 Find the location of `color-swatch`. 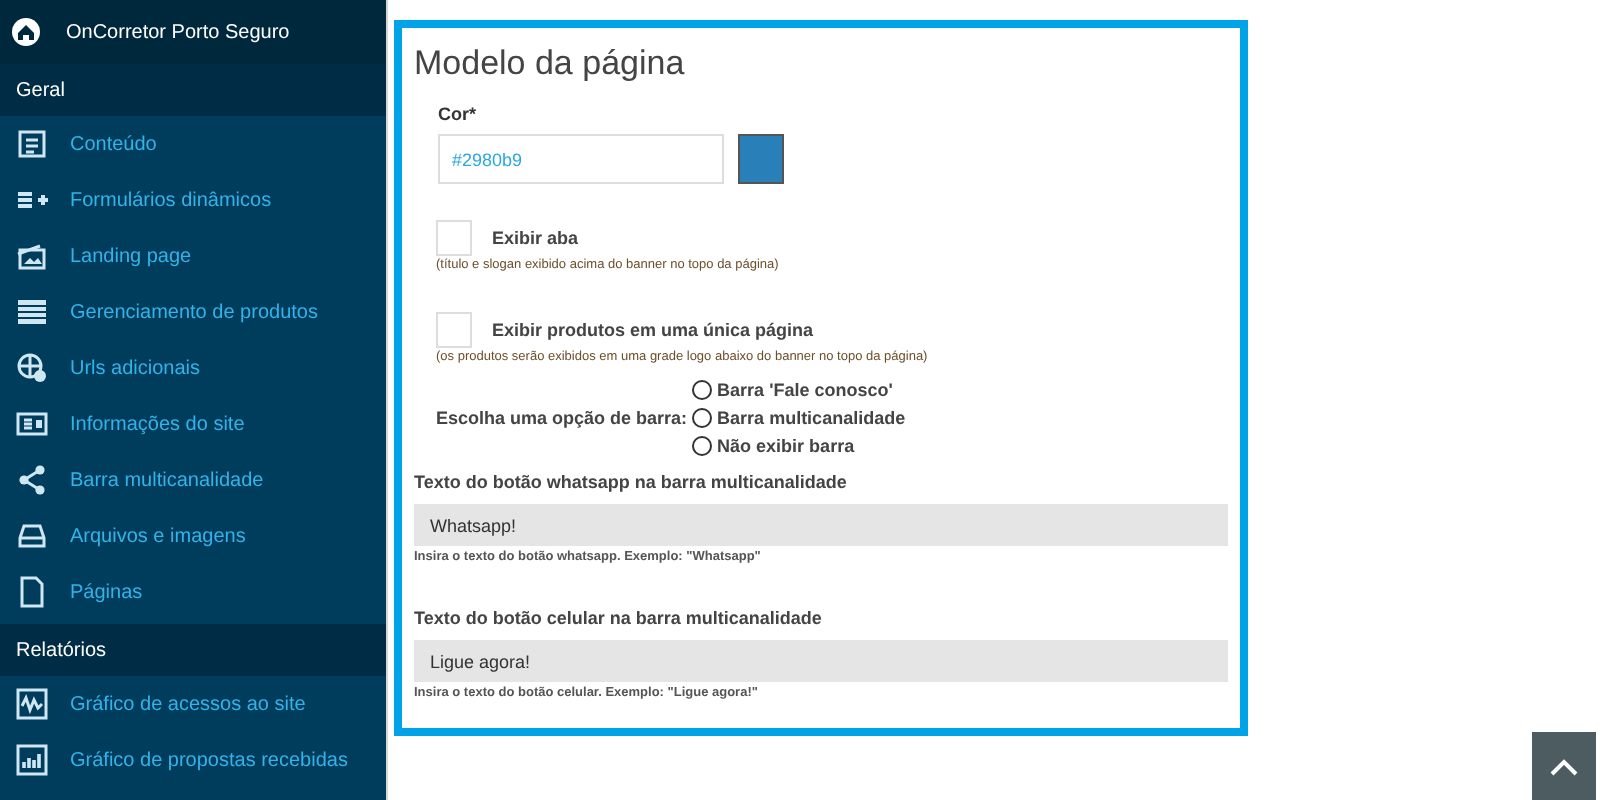

color-swatch is located at coordinates (761, 159).